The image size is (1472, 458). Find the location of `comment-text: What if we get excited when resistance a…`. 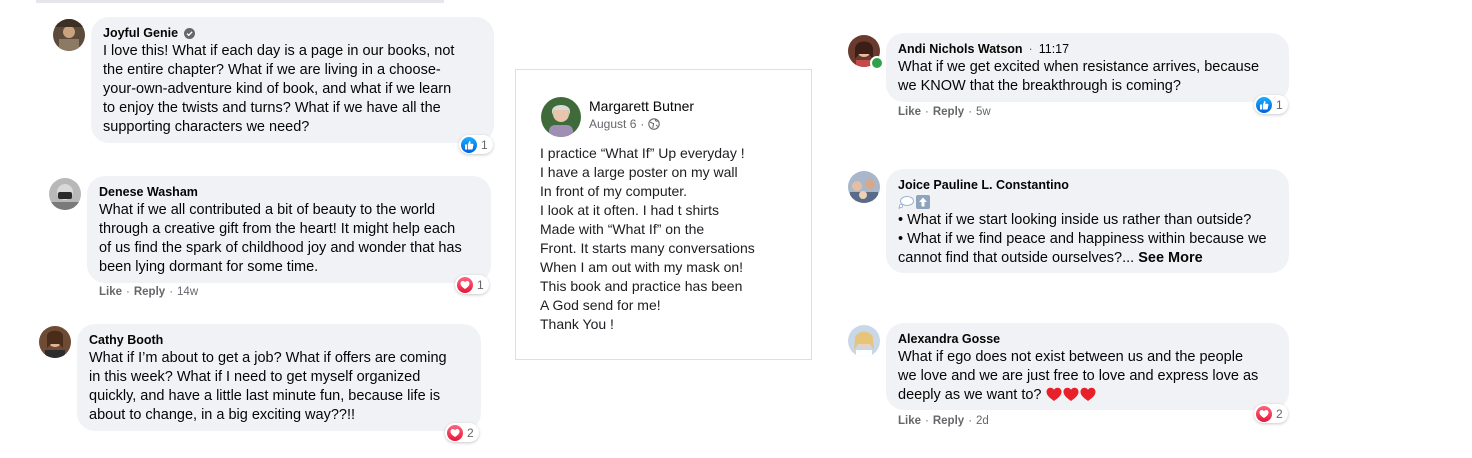

comment-text: What if we get excited when resistance a… is located at coordinates (1079, 76).